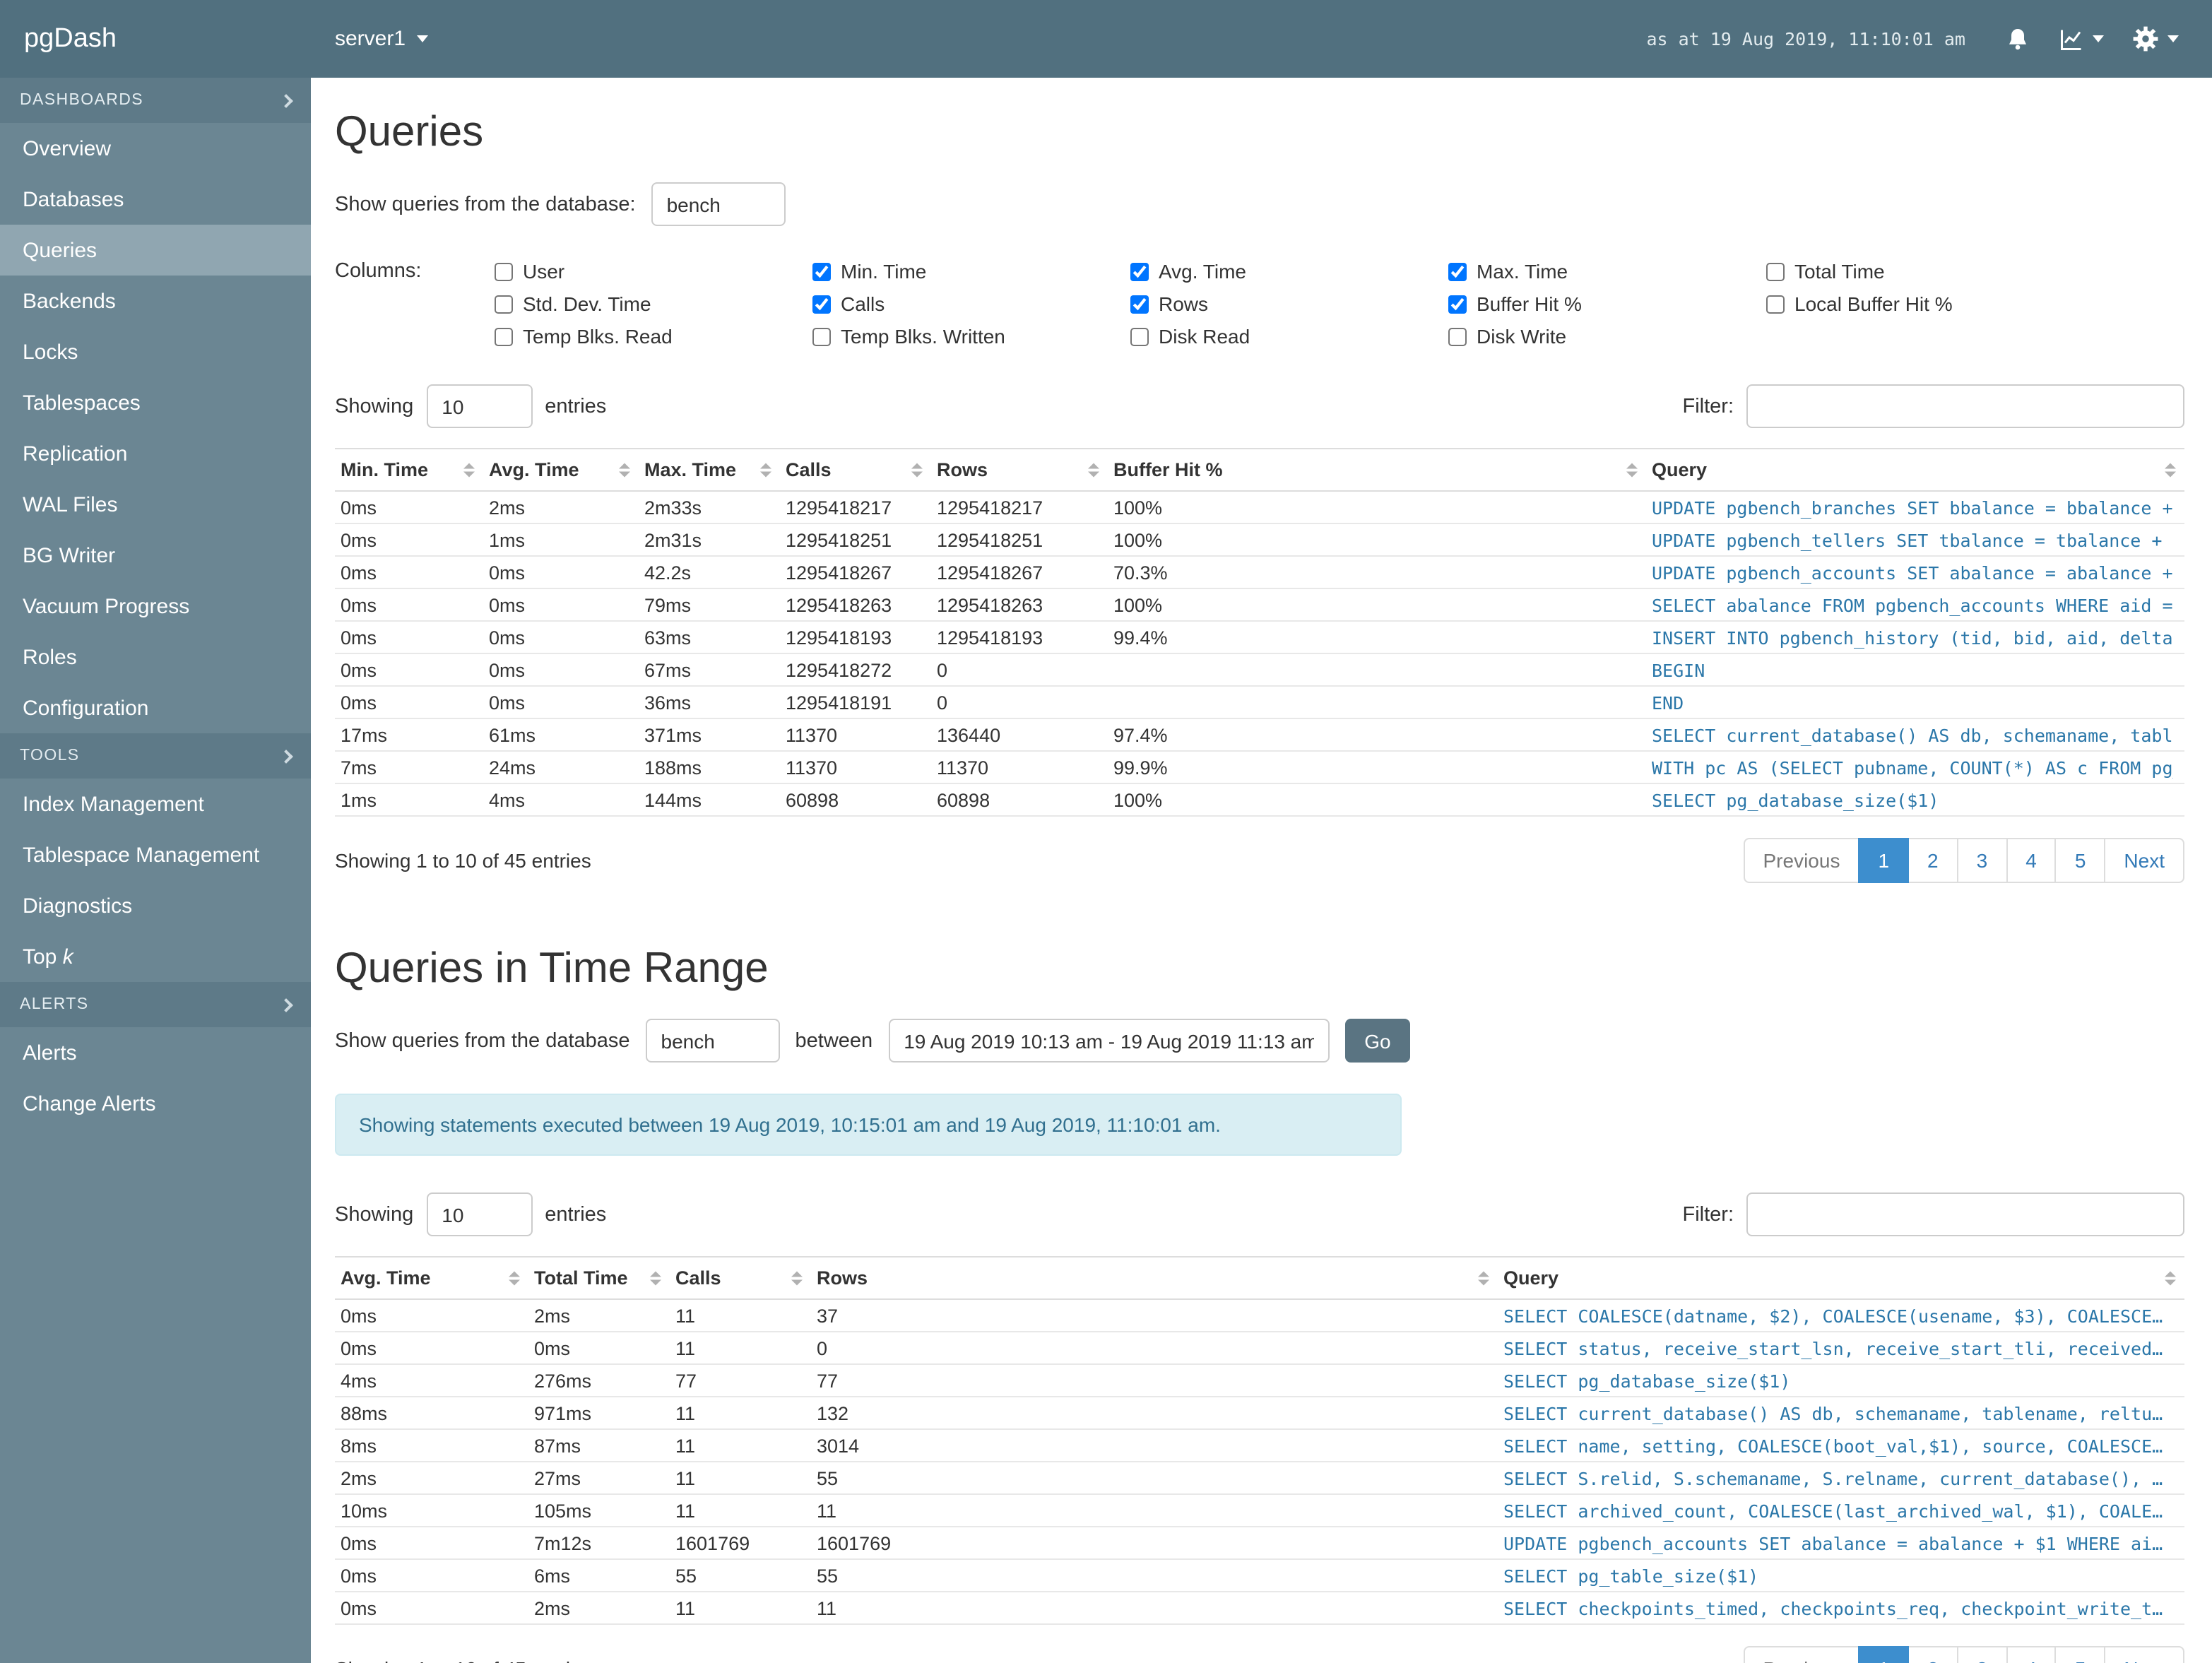 The height and width of the screenshot is (1663, 2212). I want to click on sidebar-item: Diagnostics, so click(155, 906).